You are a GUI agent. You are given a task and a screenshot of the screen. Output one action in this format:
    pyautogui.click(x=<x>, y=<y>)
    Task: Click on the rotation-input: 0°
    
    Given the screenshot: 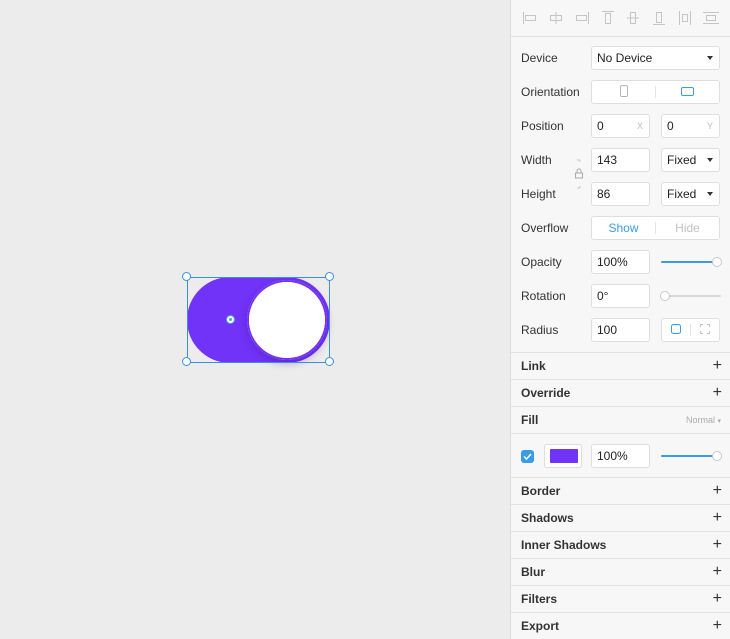 What is the action you would take?
    pyautogui.click(x=620, y=296)
    